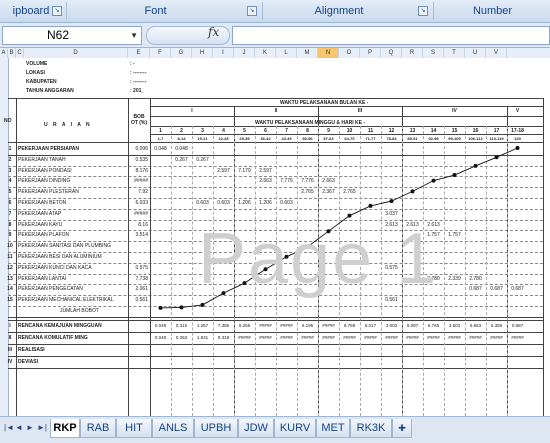 This screenshot has width=550, height=443. I want to click on column-header-k: K, so click(265, 53).